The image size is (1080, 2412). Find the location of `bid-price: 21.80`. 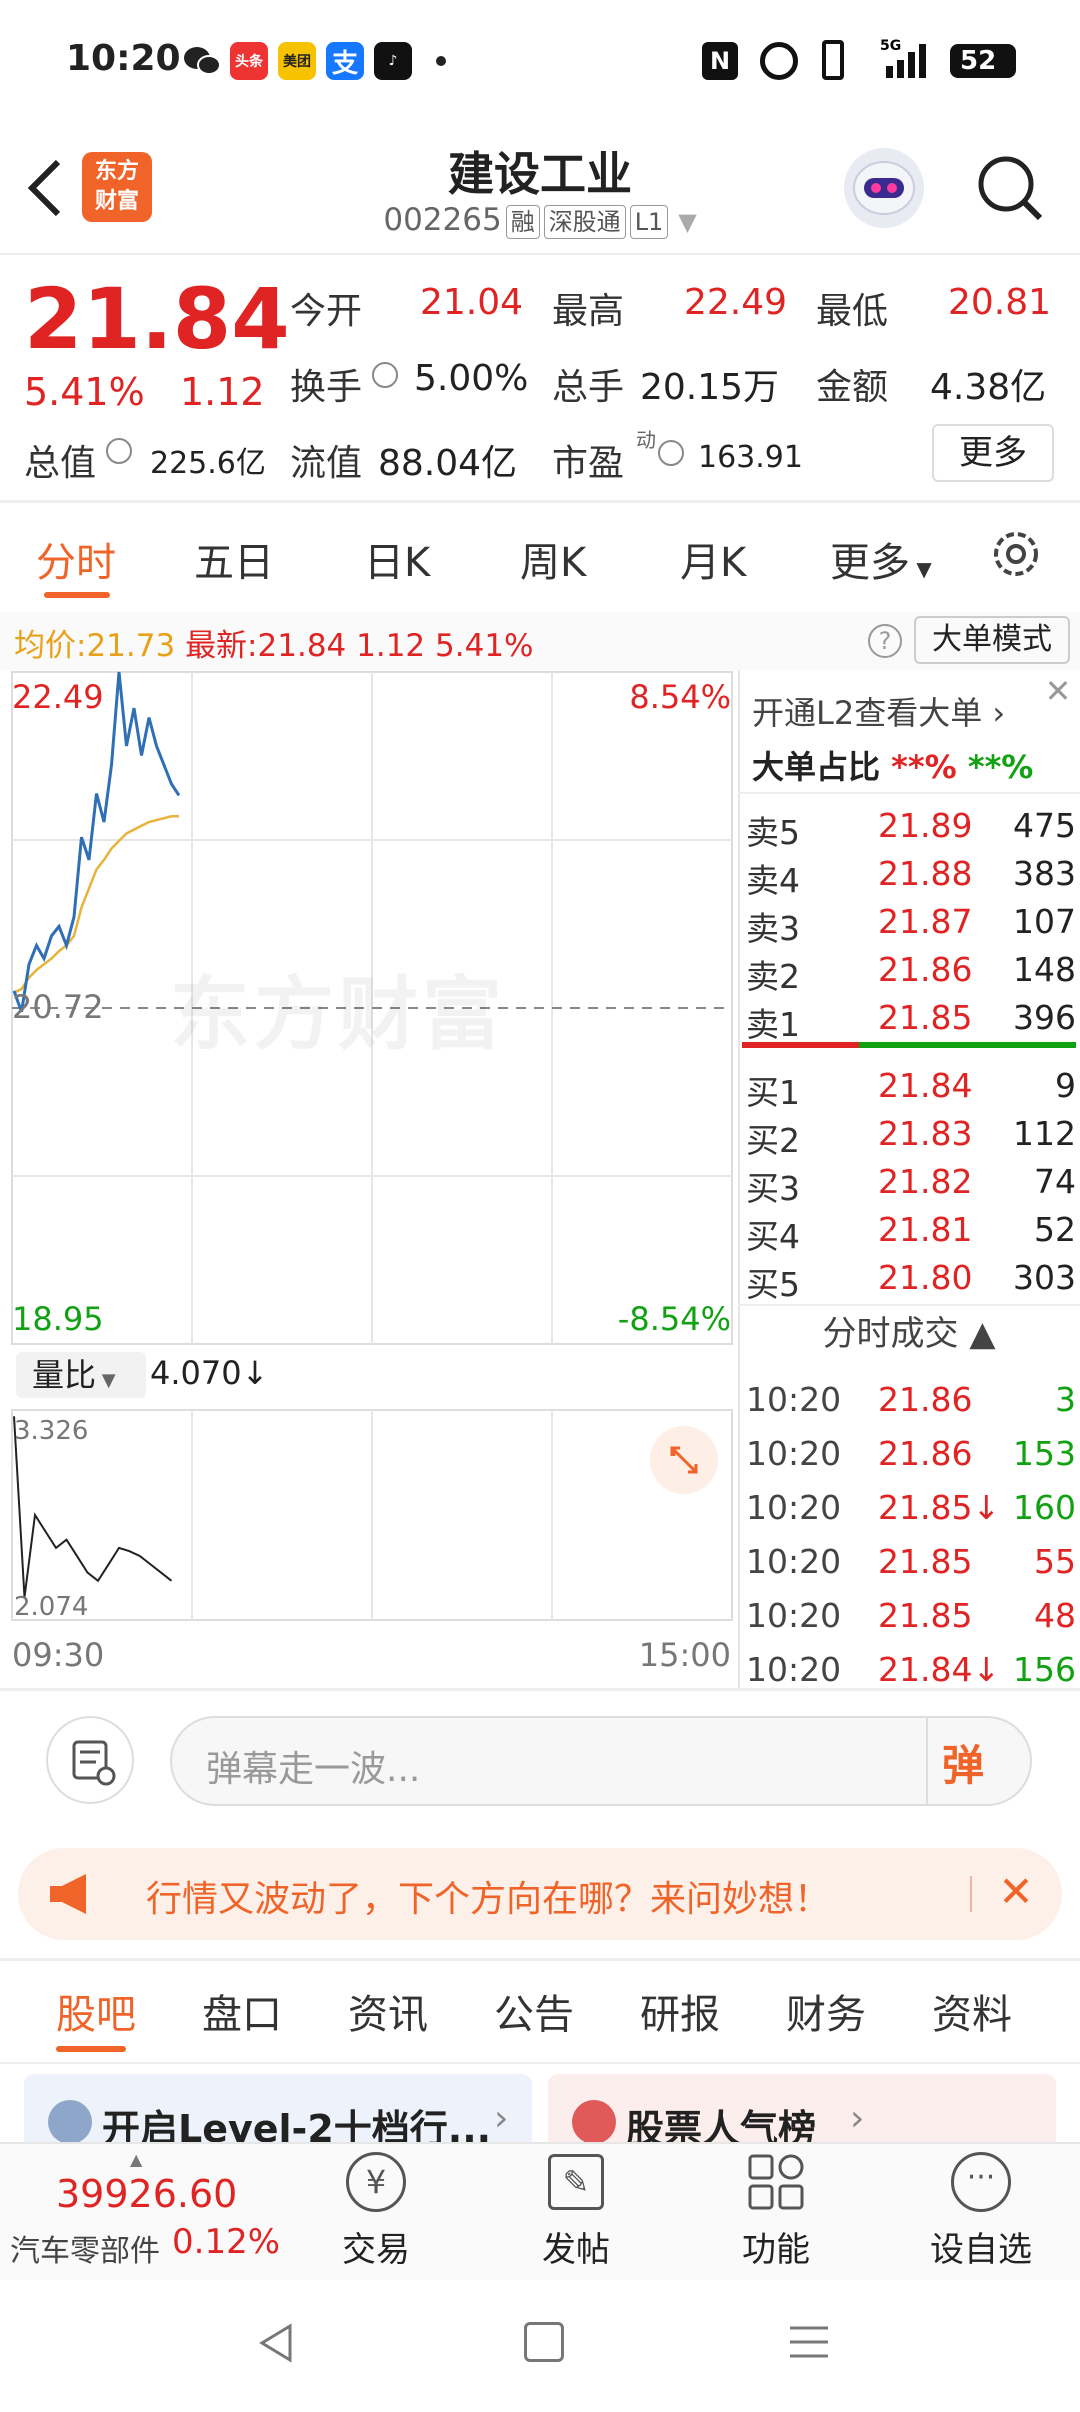

bid-price: 21.80 is located at coordinates (925, 1277).